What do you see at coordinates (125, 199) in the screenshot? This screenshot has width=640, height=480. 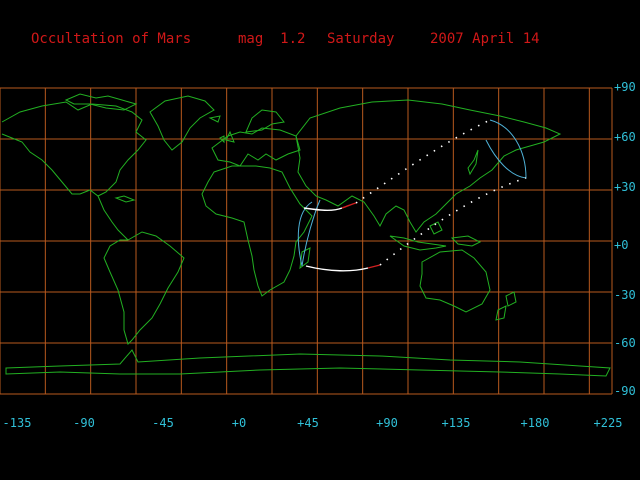 I see `coastline-caribbean` at bounding box center [125, 199].